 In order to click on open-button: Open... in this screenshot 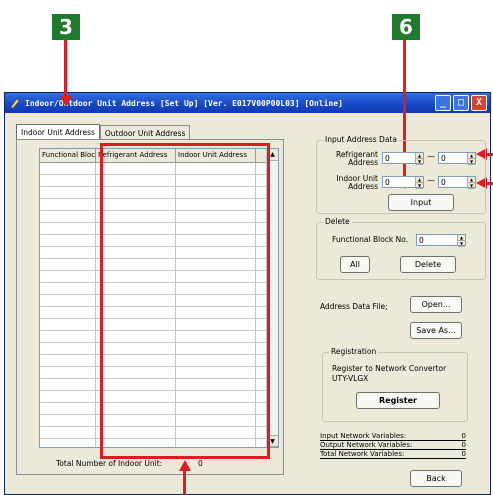, I will do `click(436, 304)`.